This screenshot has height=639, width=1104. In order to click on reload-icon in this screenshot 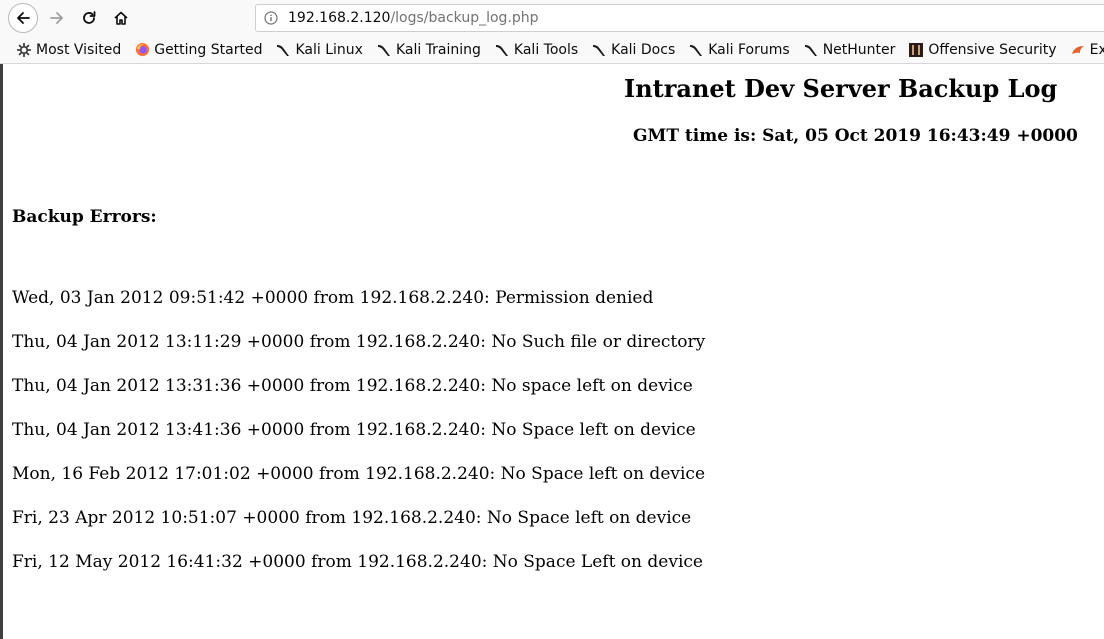, I will do `click(89, 17)`.